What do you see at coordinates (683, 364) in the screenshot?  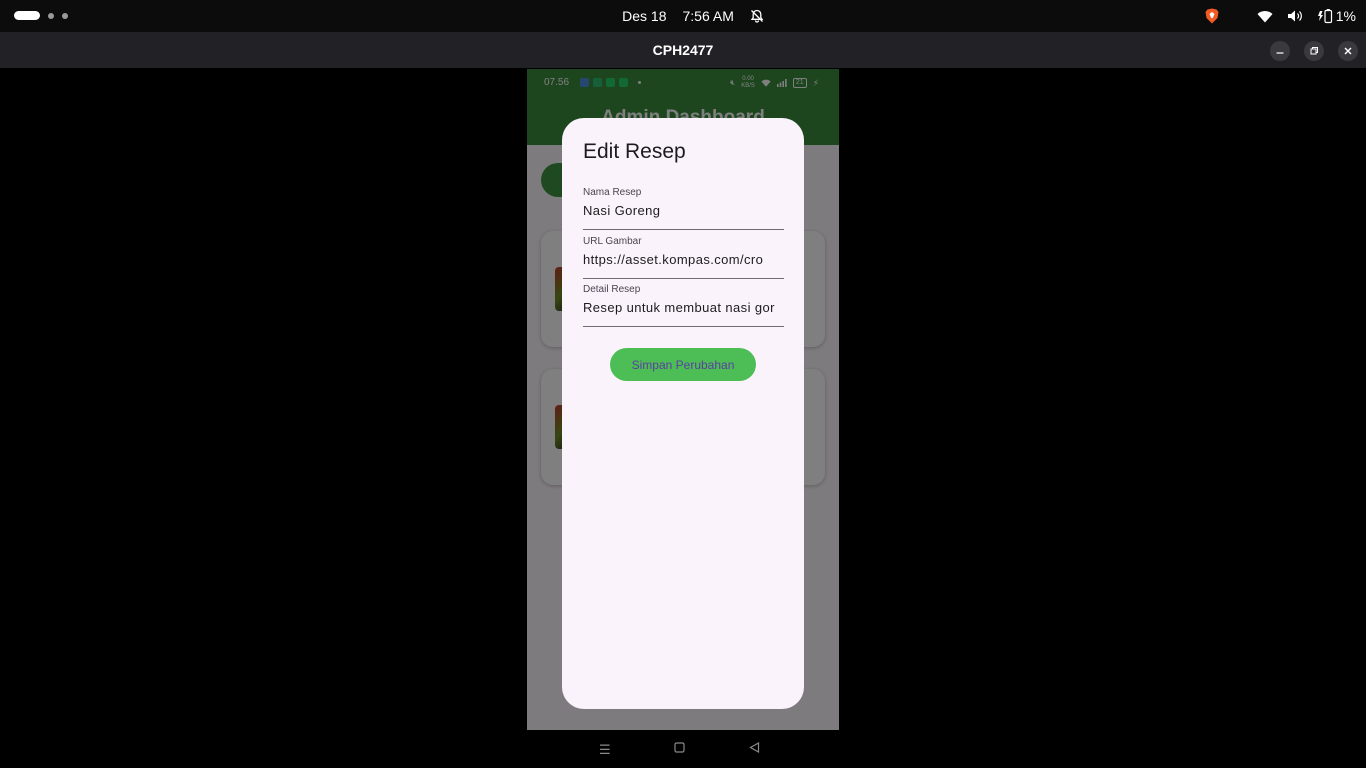 I see `save-changes-button: Simpan Perubahan` at bounding box center [683, 364].